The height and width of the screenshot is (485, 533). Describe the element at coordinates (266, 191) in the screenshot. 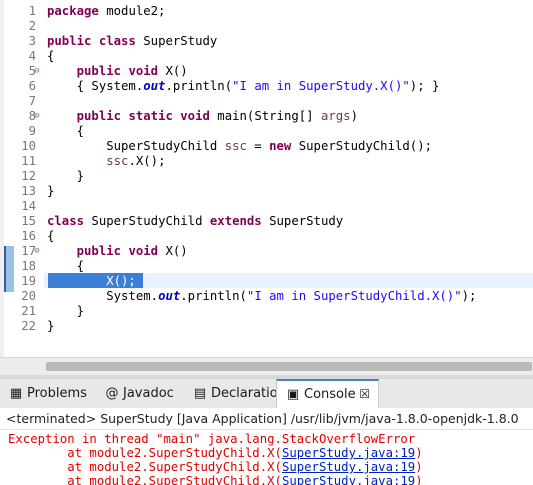

I see `code-line: 13}` at that location.